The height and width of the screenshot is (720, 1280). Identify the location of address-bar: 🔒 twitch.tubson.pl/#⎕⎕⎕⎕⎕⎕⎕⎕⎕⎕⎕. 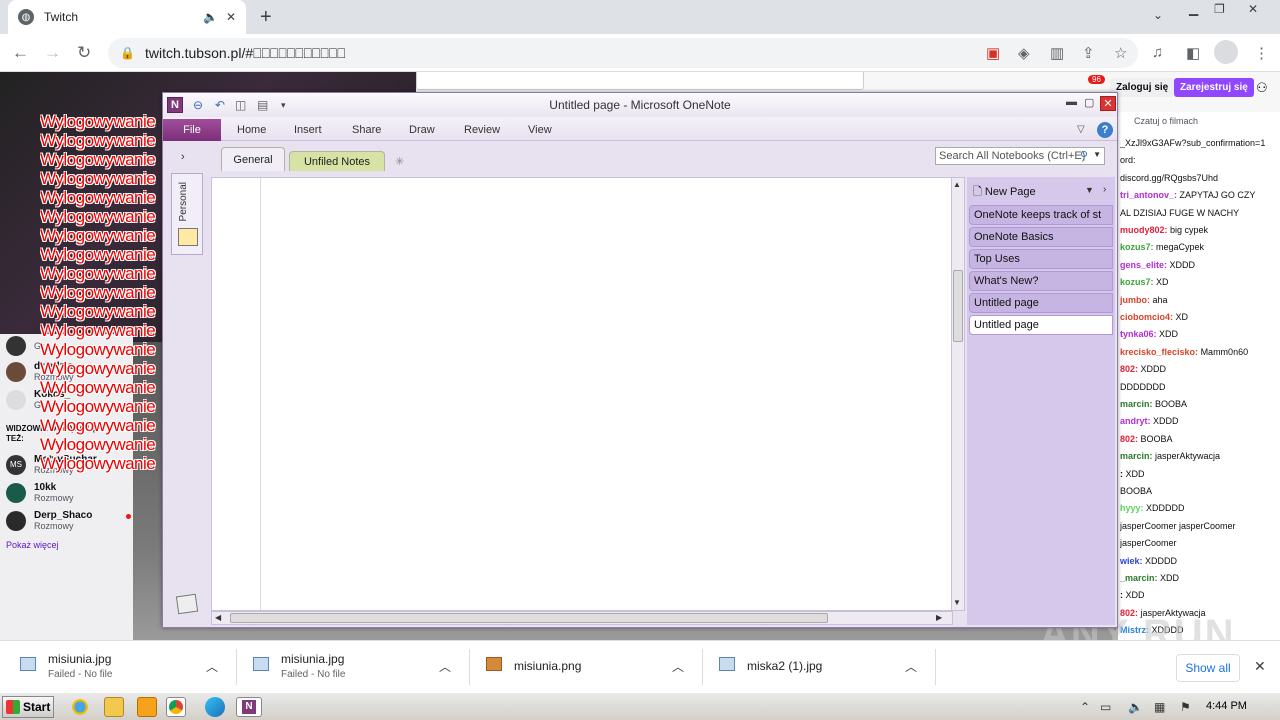
(623, 53).